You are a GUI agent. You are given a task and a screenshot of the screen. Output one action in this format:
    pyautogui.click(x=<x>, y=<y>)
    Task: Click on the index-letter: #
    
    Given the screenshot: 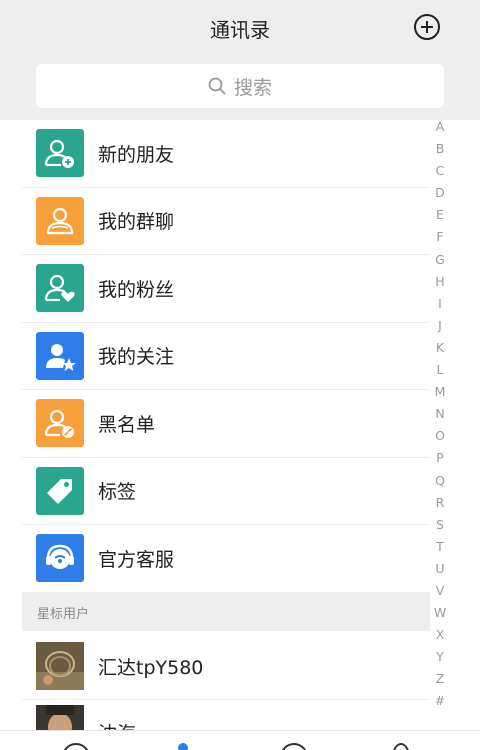 What is the action you would take?
    pyautogui.click(x=440, y=701)
    